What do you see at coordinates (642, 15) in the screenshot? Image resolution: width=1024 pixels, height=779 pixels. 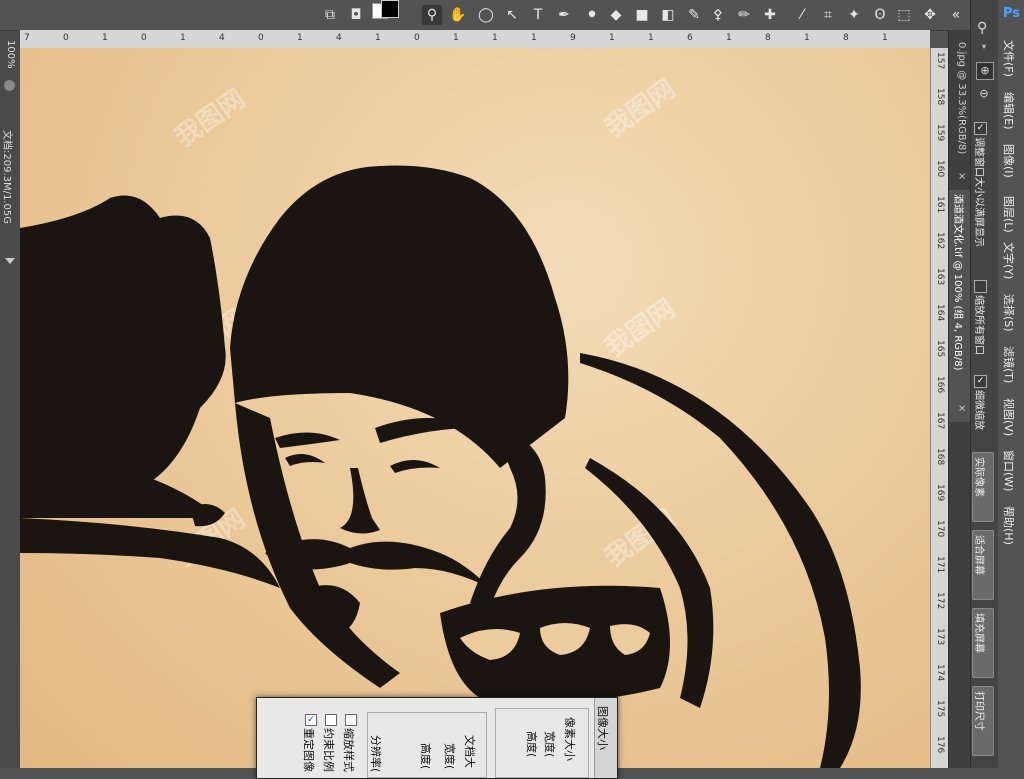 I see `gradient-tool-icon: ■` at bounding box center [642, 15].